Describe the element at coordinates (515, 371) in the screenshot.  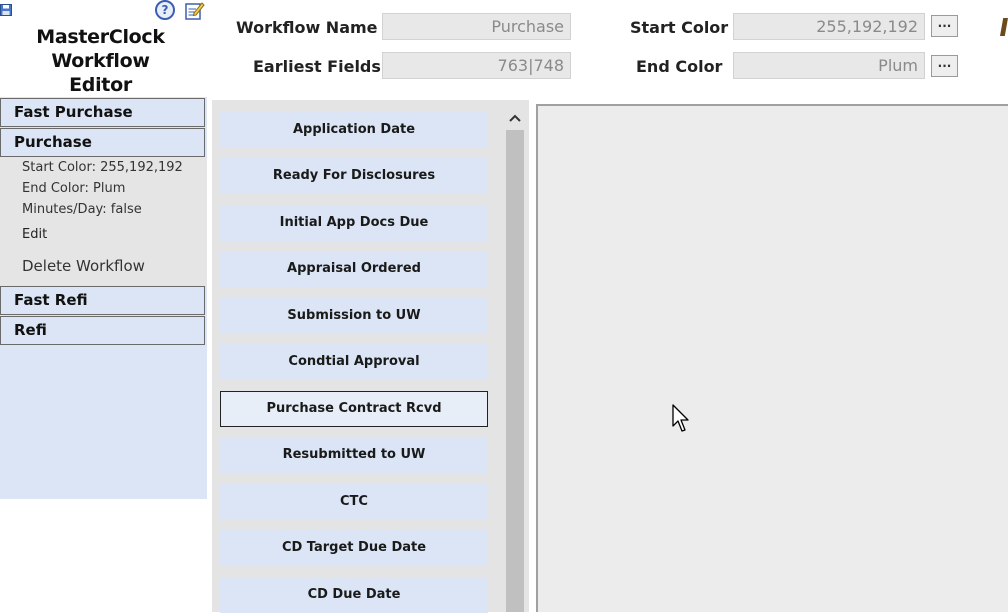
I see `task-list-scrollbar` at that location.